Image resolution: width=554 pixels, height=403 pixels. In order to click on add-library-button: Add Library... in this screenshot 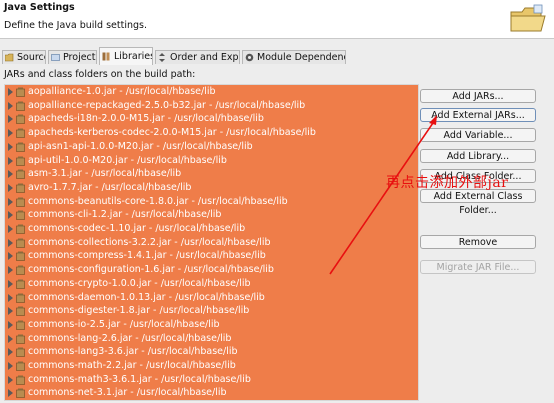, I will do `click(478, 156)`.